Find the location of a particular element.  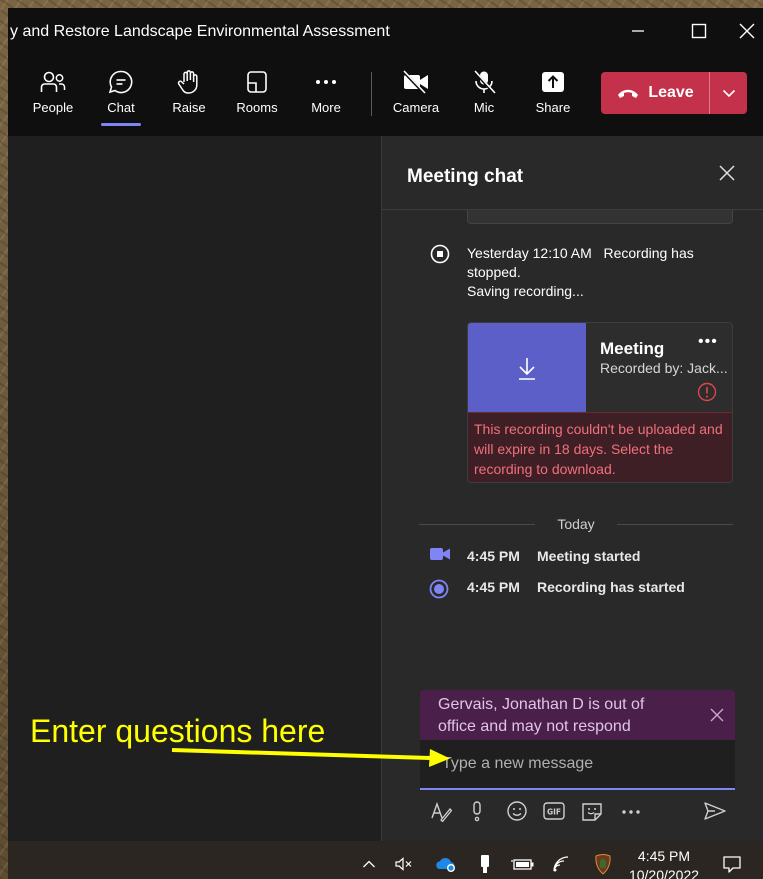

usb-device-button is located at coordinates (485, 860).